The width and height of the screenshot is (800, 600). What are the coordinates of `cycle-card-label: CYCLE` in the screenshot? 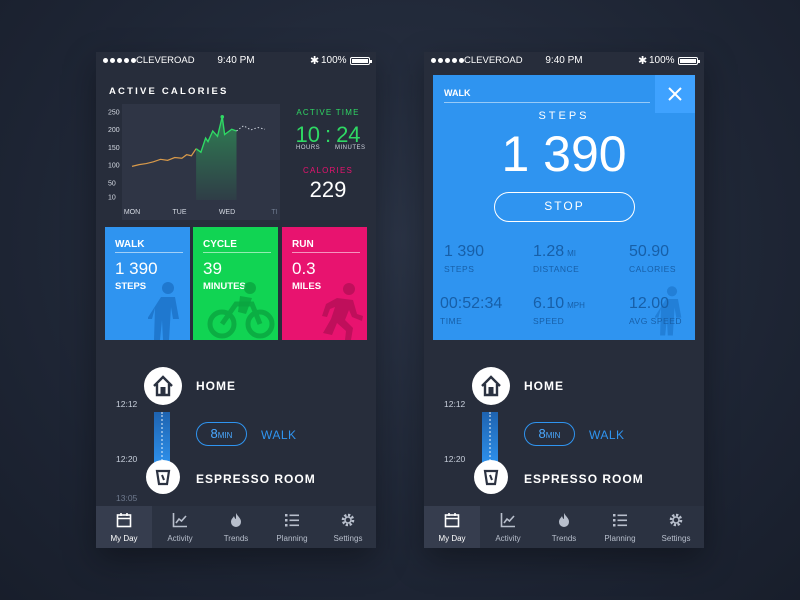 It's located at (220, 244).